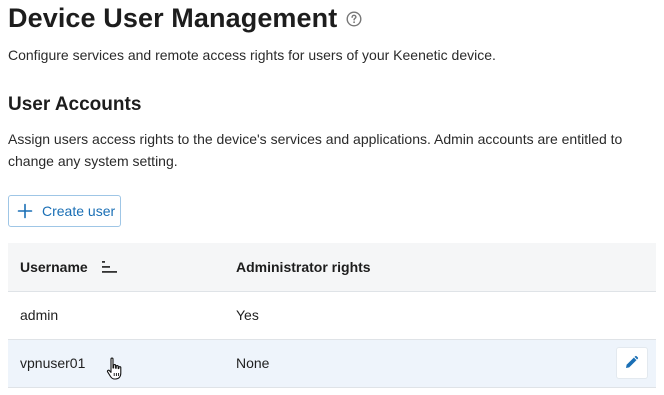 The height and width of the screenshot is (395, 664). Describe the element at coordinates (79, 211) in the screenshot. I see `create-user-label: Create user` at that location.